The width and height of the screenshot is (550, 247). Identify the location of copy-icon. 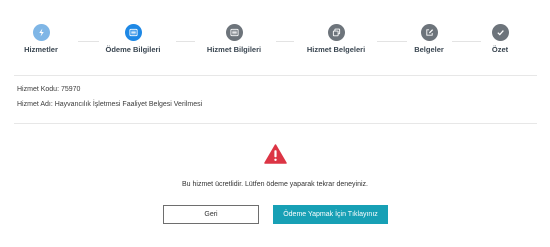
(336, 32).